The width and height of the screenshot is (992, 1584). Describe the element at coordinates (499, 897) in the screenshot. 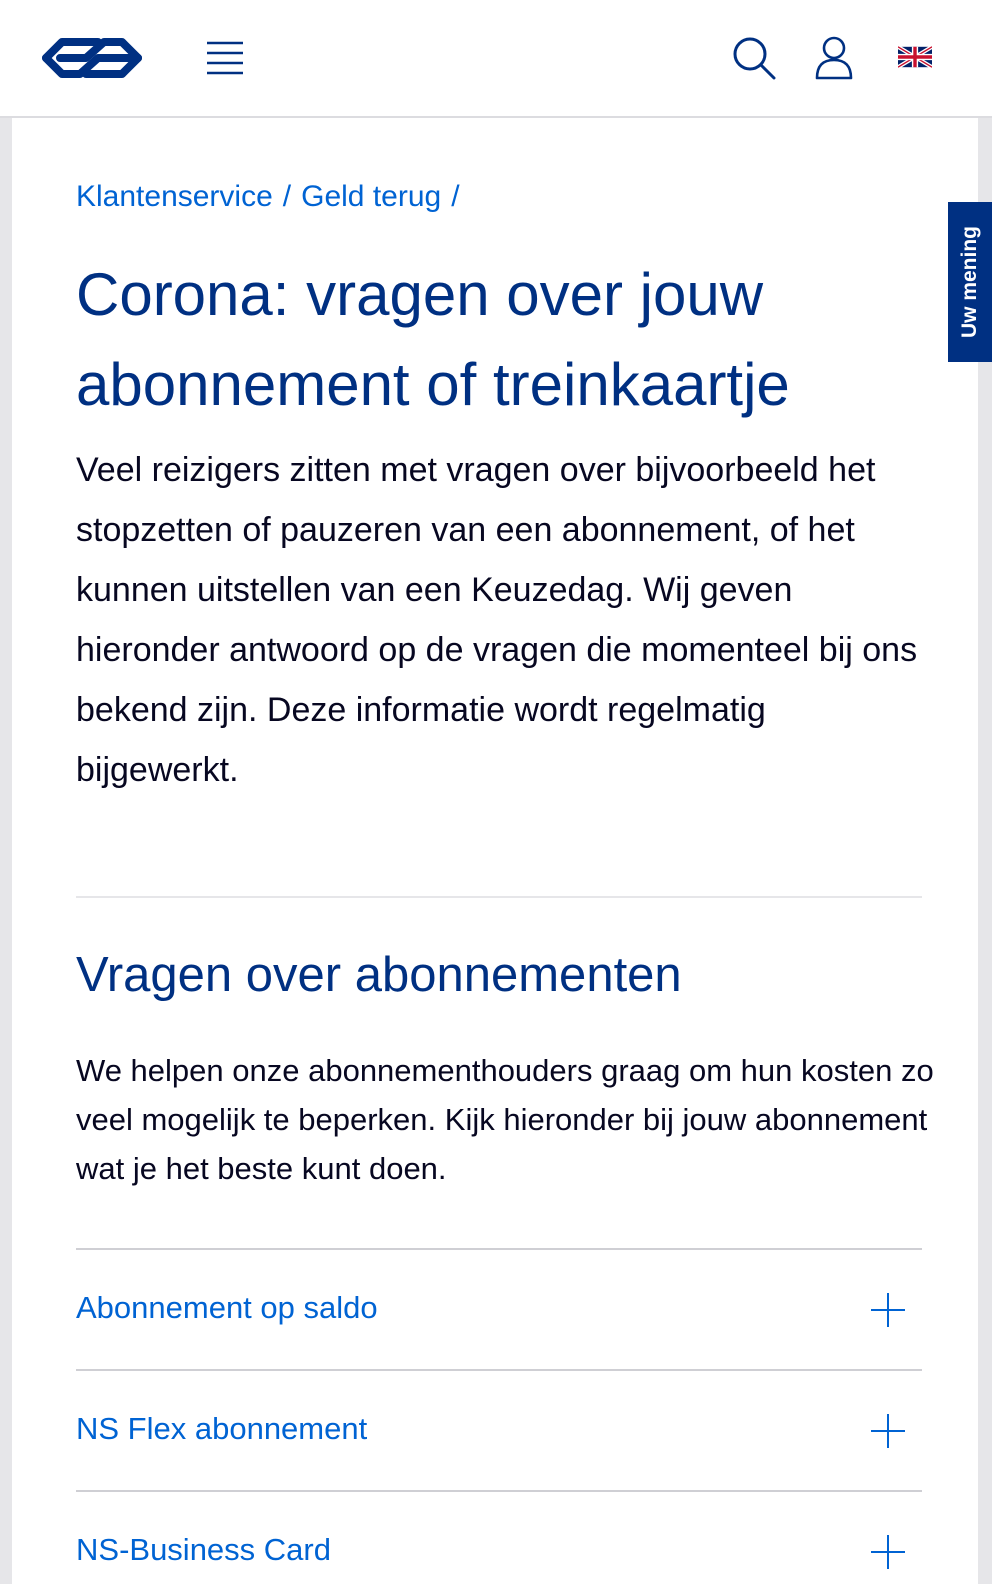

I see `section-divider` at that location.